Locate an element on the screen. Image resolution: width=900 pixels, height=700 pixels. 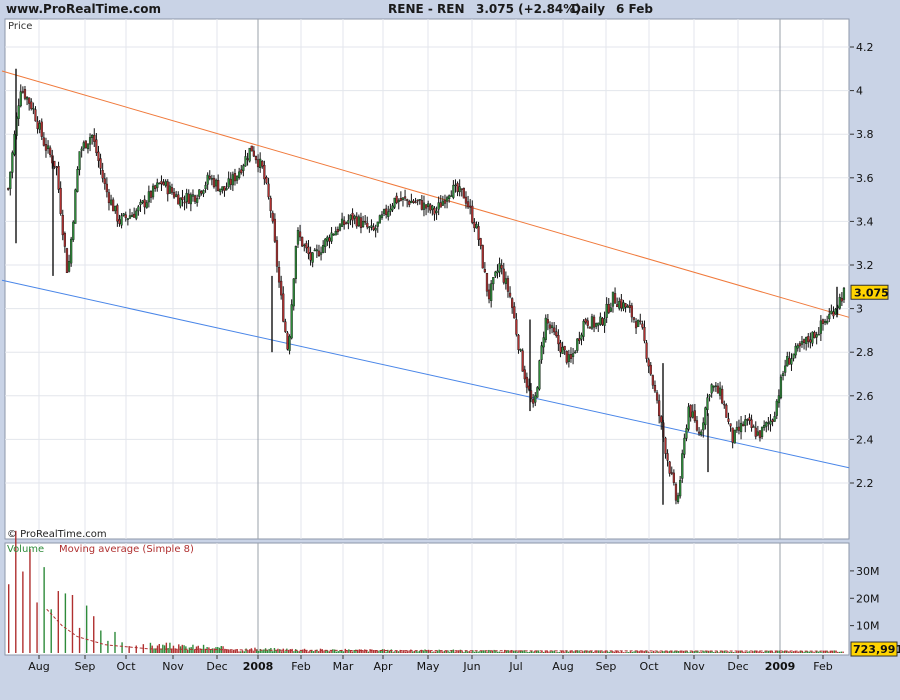
x-tick-label: Oct is located at coordinates (649, 666).